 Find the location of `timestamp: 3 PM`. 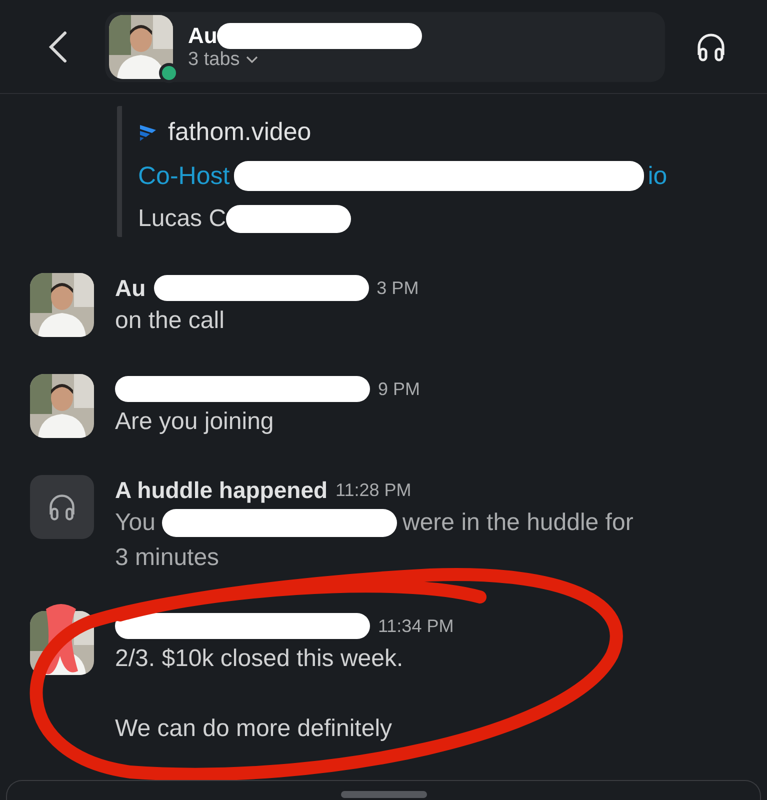

timestamp: 3 PM is located at coordinates (397, 288).